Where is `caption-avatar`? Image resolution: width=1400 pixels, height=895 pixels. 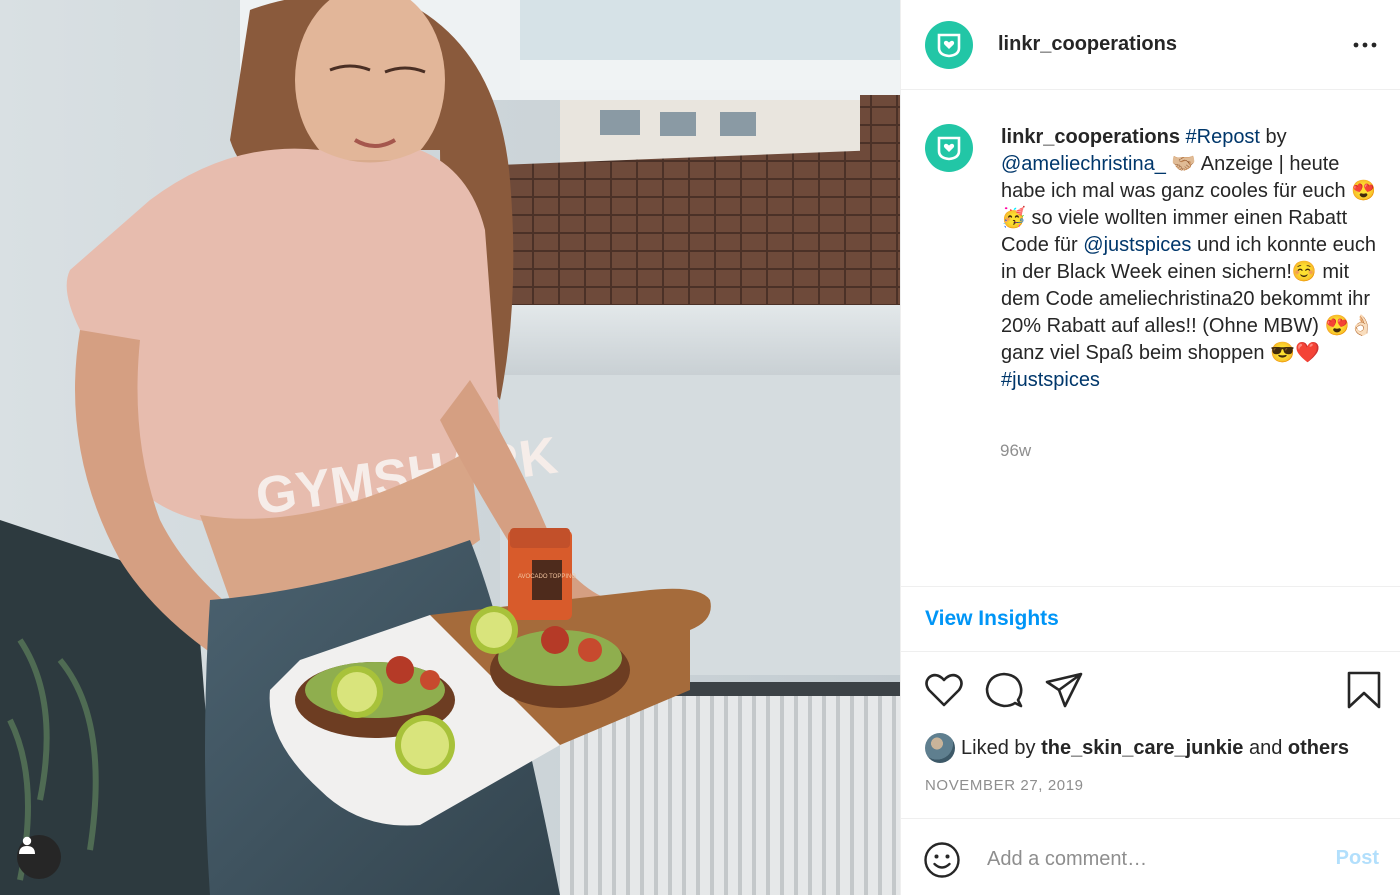 caption-avatar is located at coordinates (949, 148).